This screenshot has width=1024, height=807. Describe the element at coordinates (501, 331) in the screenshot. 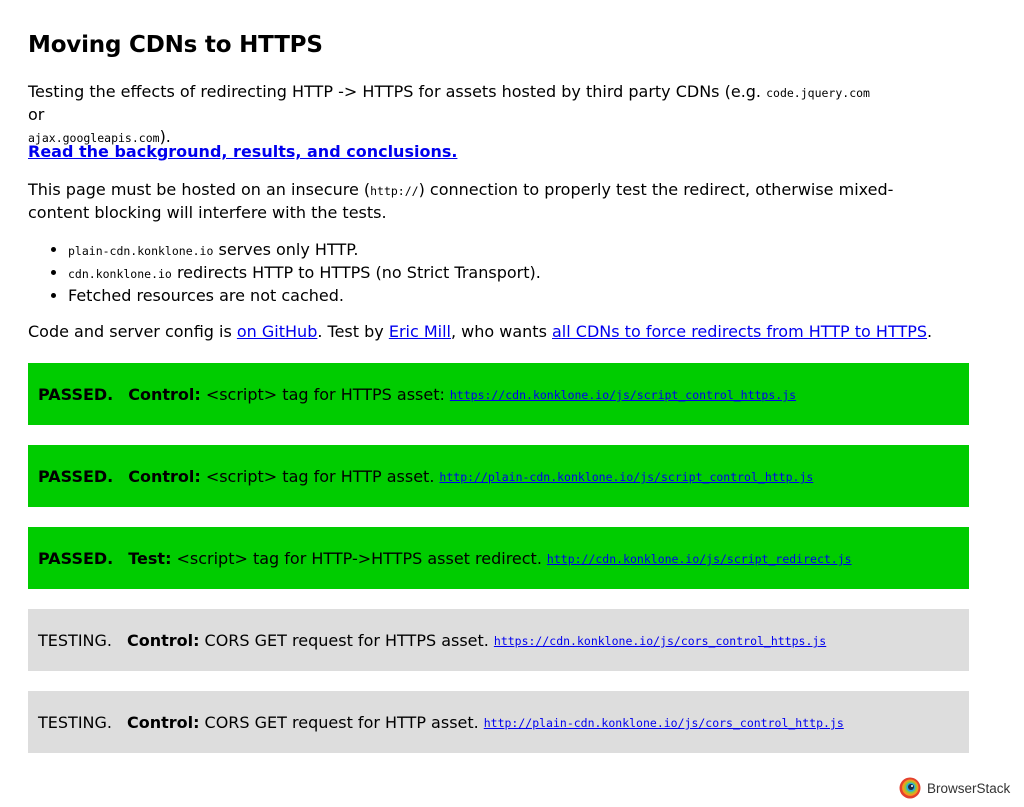

I see `credits-text: , who wants` at that location.